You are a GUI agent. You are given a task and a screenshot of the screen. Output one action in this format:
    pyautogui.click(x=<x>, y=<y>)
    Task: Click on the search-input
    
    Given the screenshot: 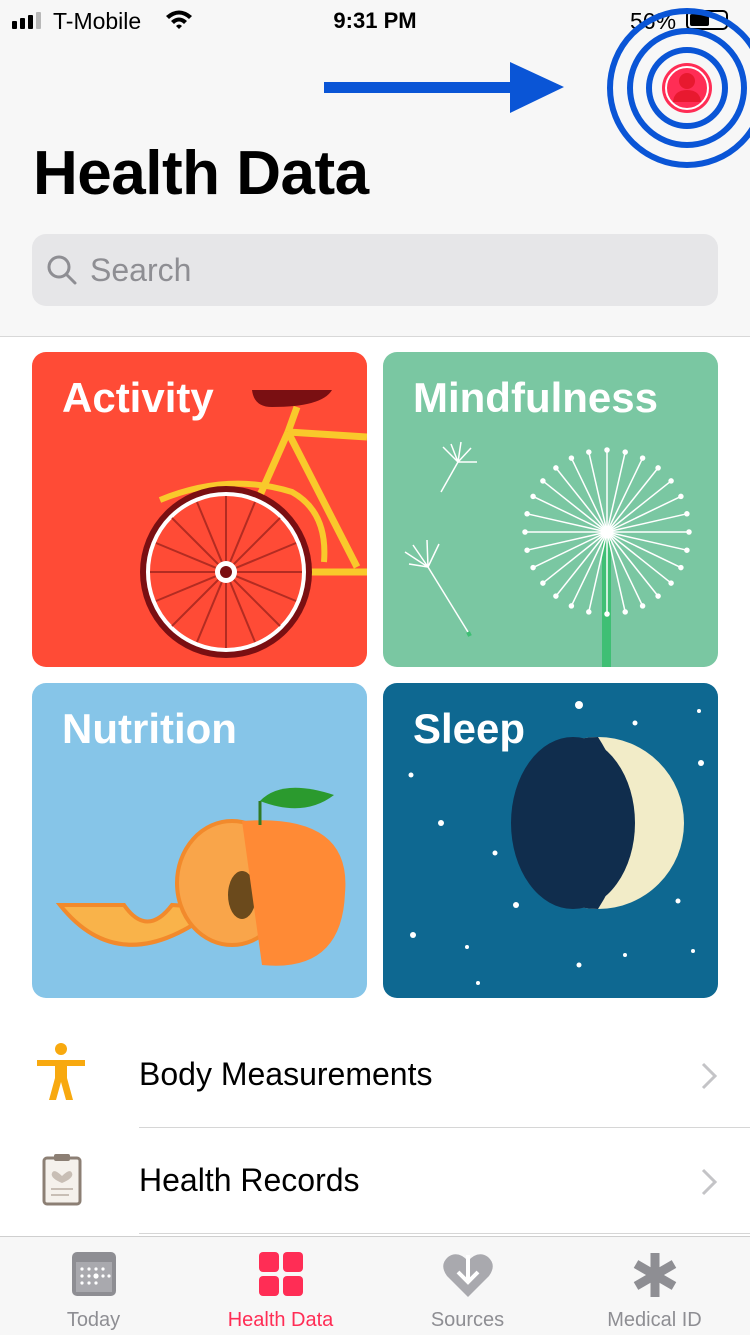 What is the action you would take?
    pyautogui.click(x=390, y=270)
    